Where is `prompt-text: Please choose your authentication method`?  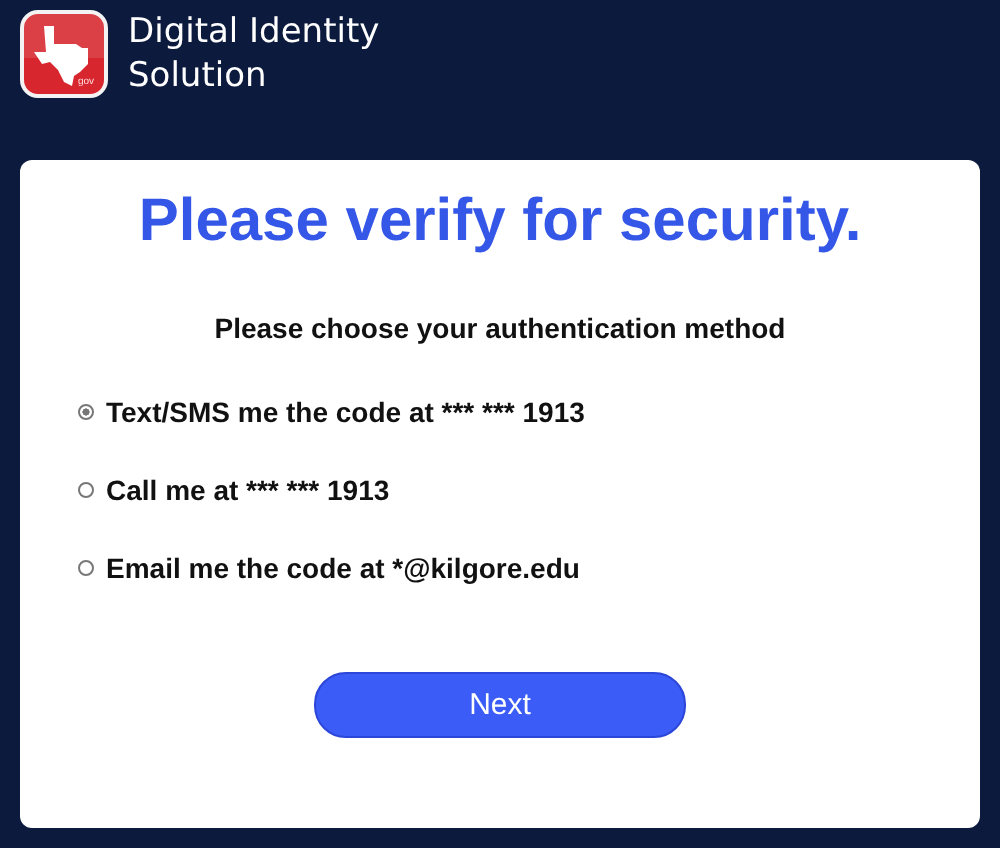 prompt-text: Please choose your authentication method is located at coordinates (500, 328).